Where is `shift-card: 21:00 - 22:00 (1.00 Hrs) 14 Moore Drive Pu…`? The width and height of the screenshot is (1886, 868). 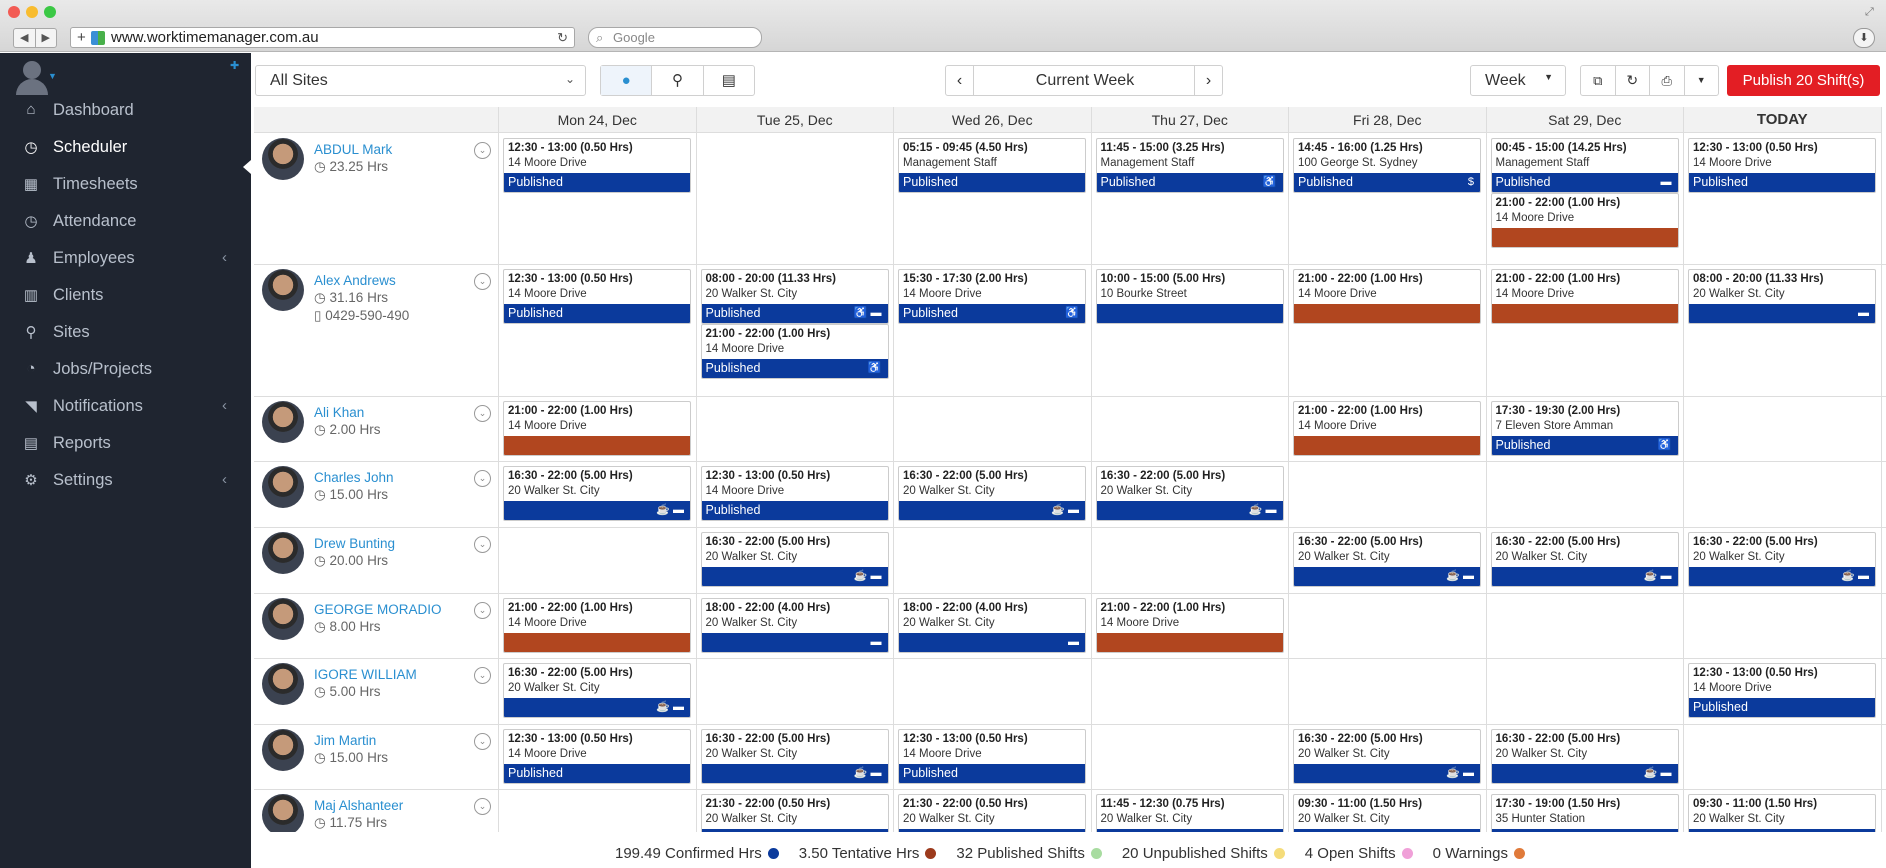
shift-card: 21:00 - 22:00 (1.00 Hrs) 14 Moore Drive Pu… is located at coordinates (794, 351).